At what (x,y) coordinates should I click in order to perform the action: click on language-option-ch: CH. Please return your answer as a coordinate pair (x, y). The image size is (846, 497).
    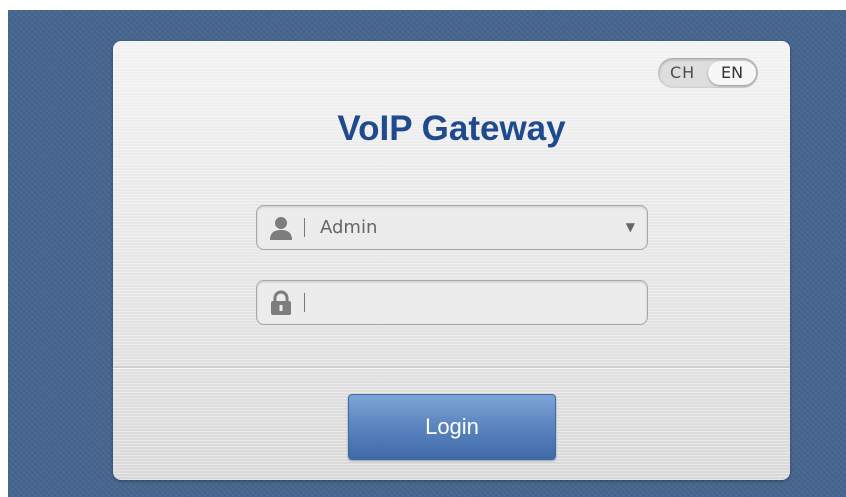
    Looking at the image, I should click on (682, 72).